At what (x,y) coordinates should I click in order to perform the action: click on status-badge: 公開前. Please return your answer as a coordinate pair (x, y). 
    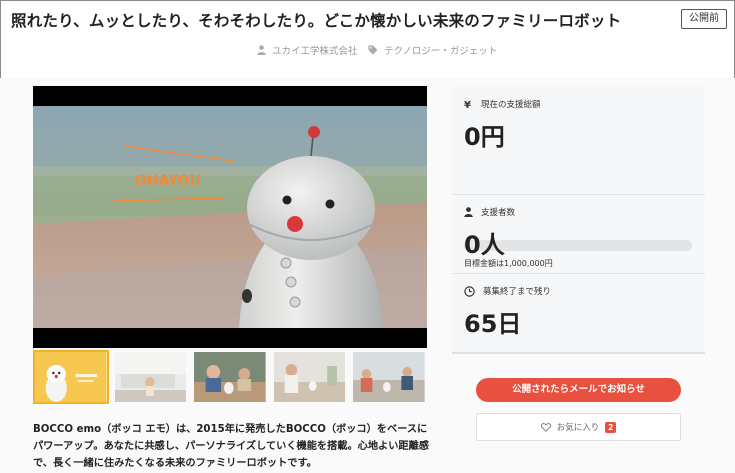
    Looking at the image, I should click on (704, 19).